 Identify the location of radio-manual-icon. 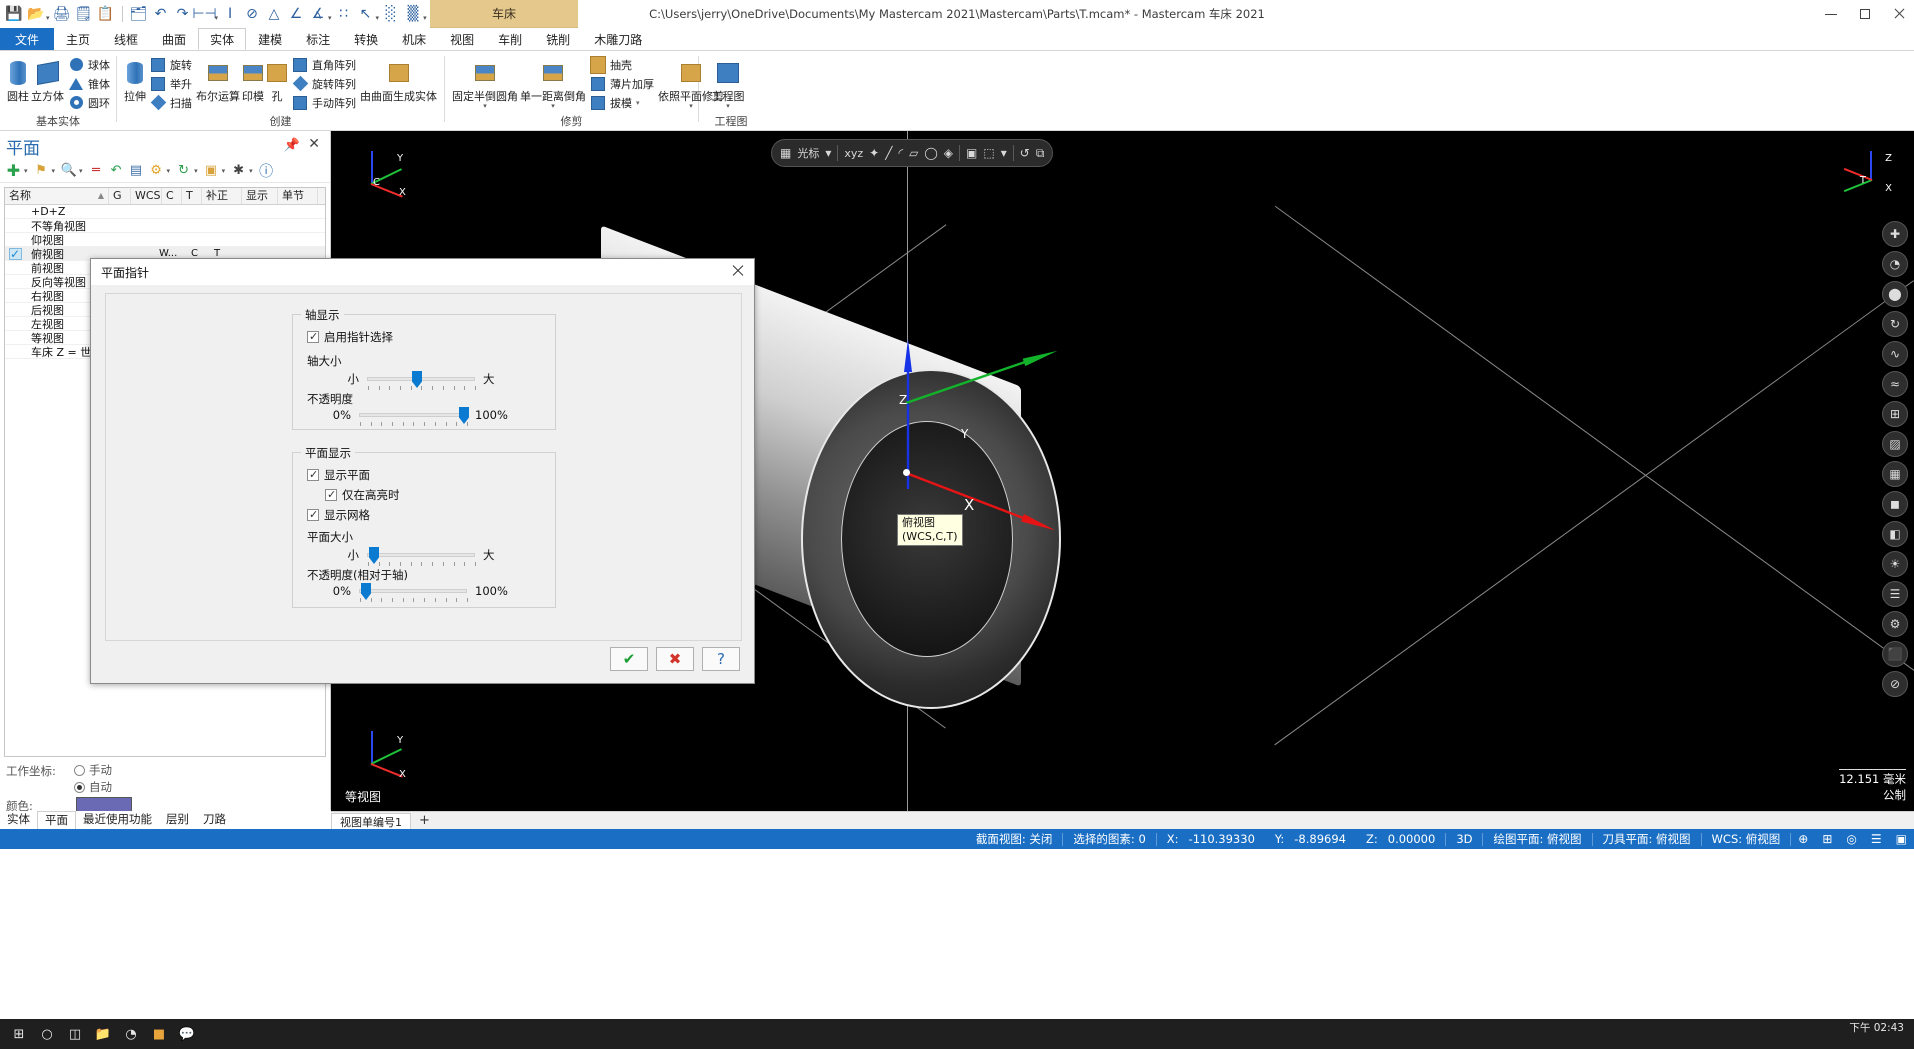
(79, 770).